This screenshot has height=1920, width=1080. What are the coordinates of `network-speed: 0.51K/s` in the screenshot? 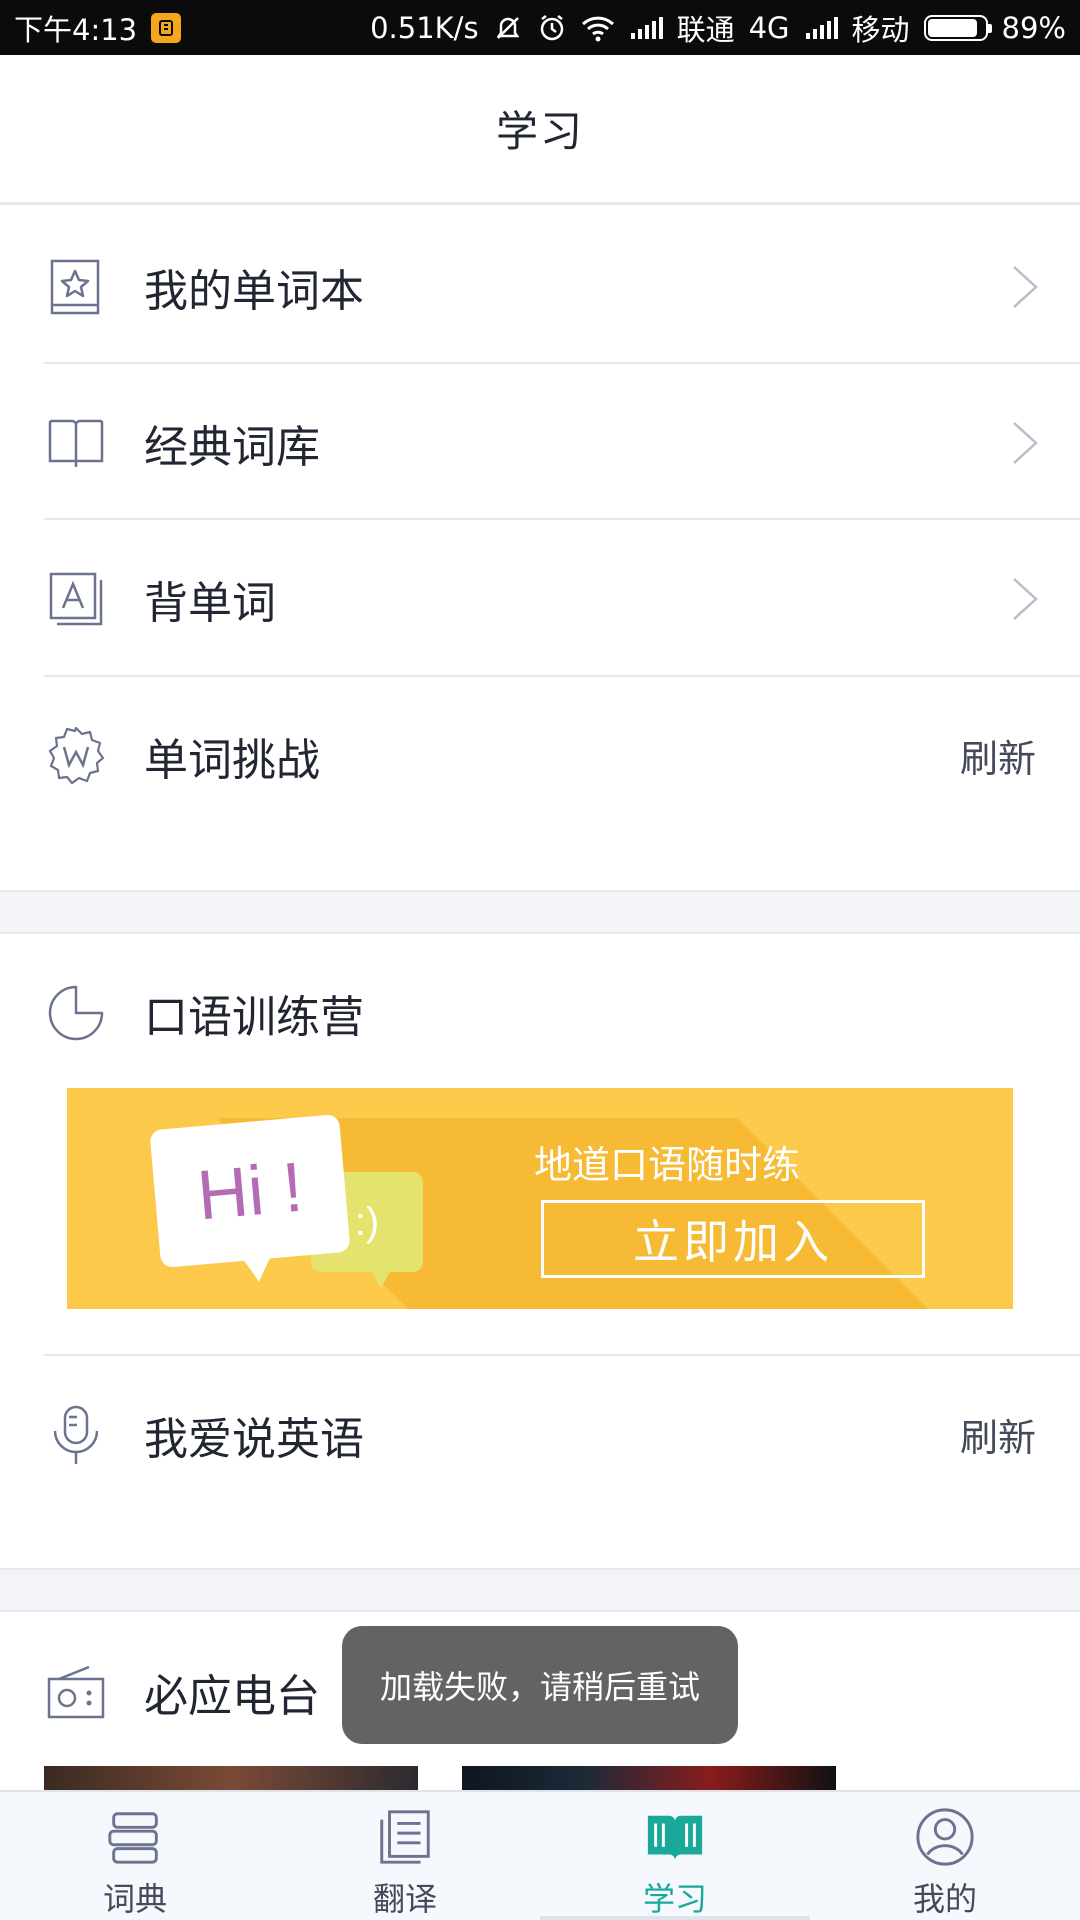 It's located at (424, 27).